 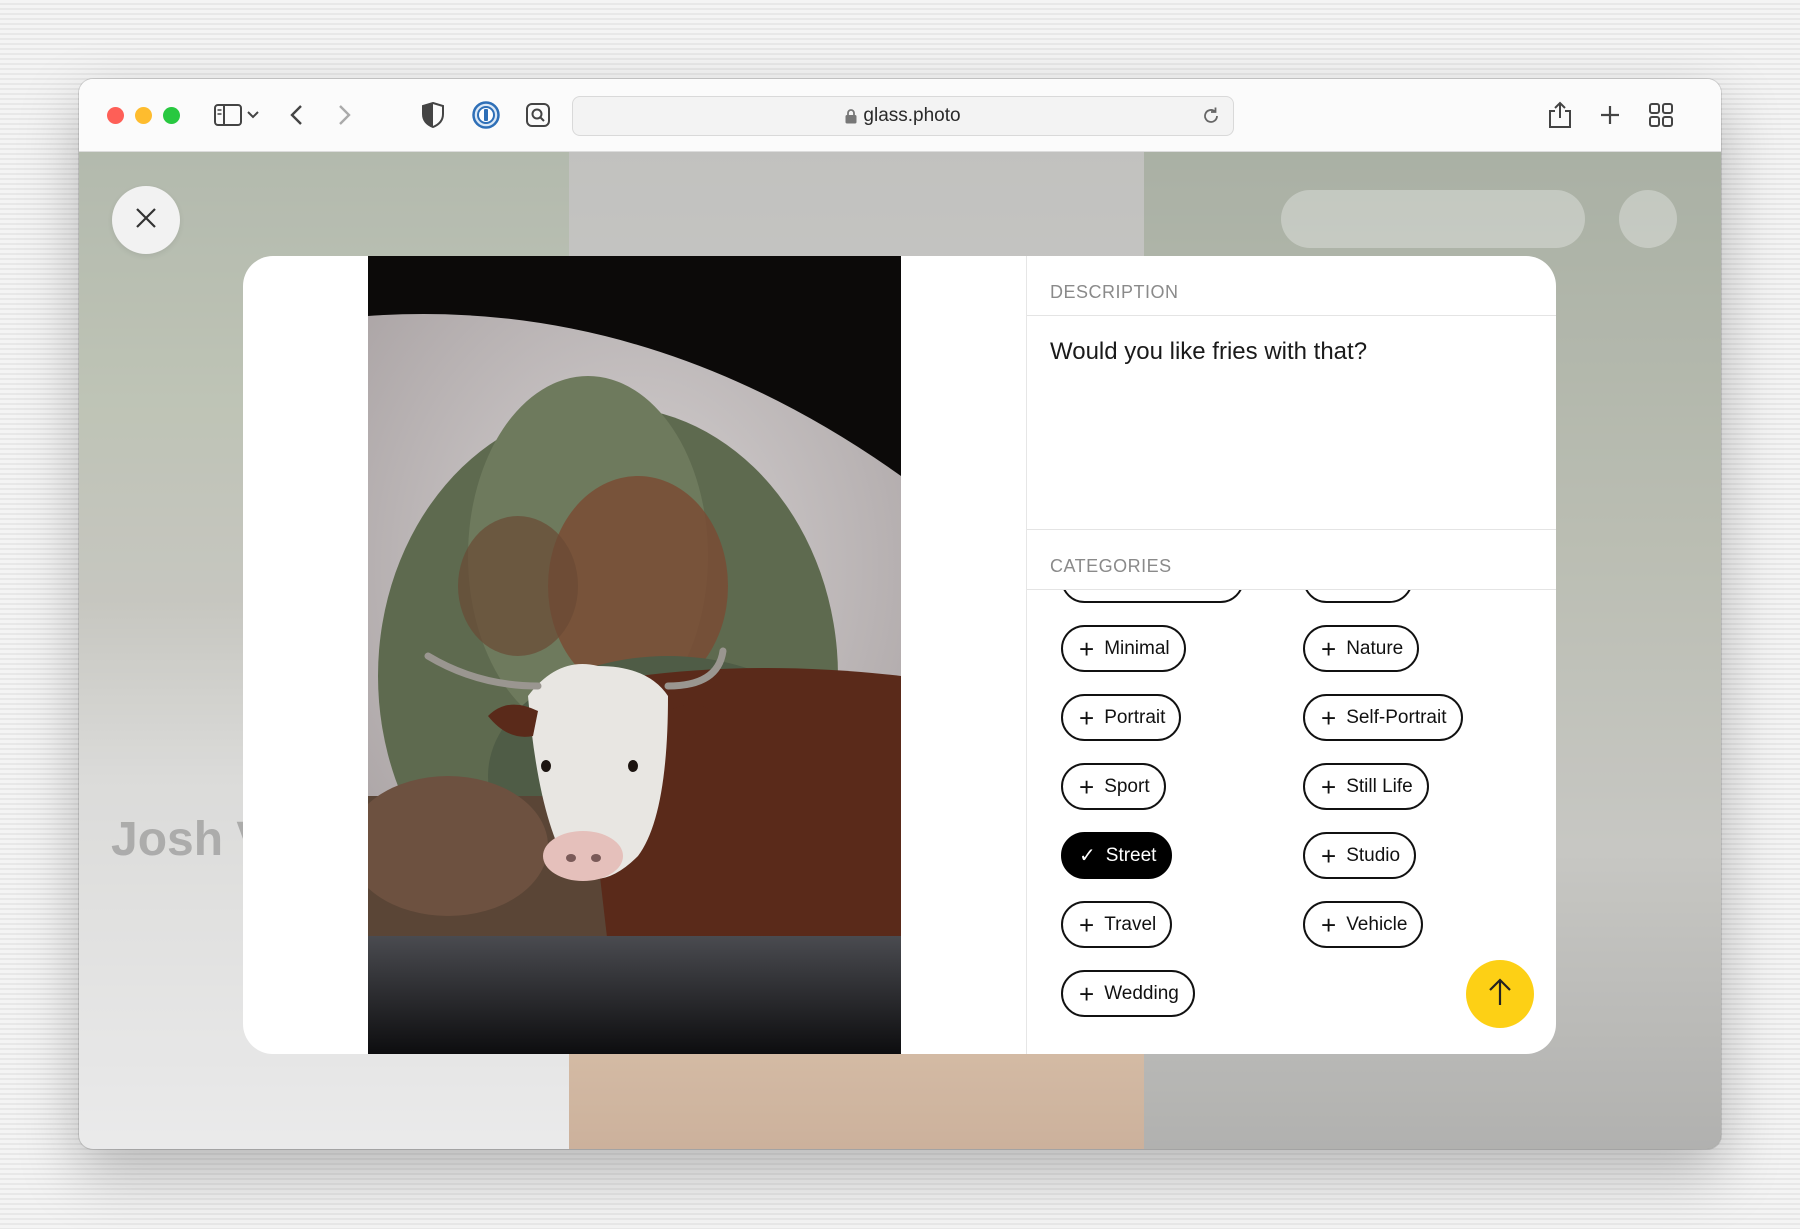 I want to click on browser-toolbar: glass.photo, so click(x=900, y=115).